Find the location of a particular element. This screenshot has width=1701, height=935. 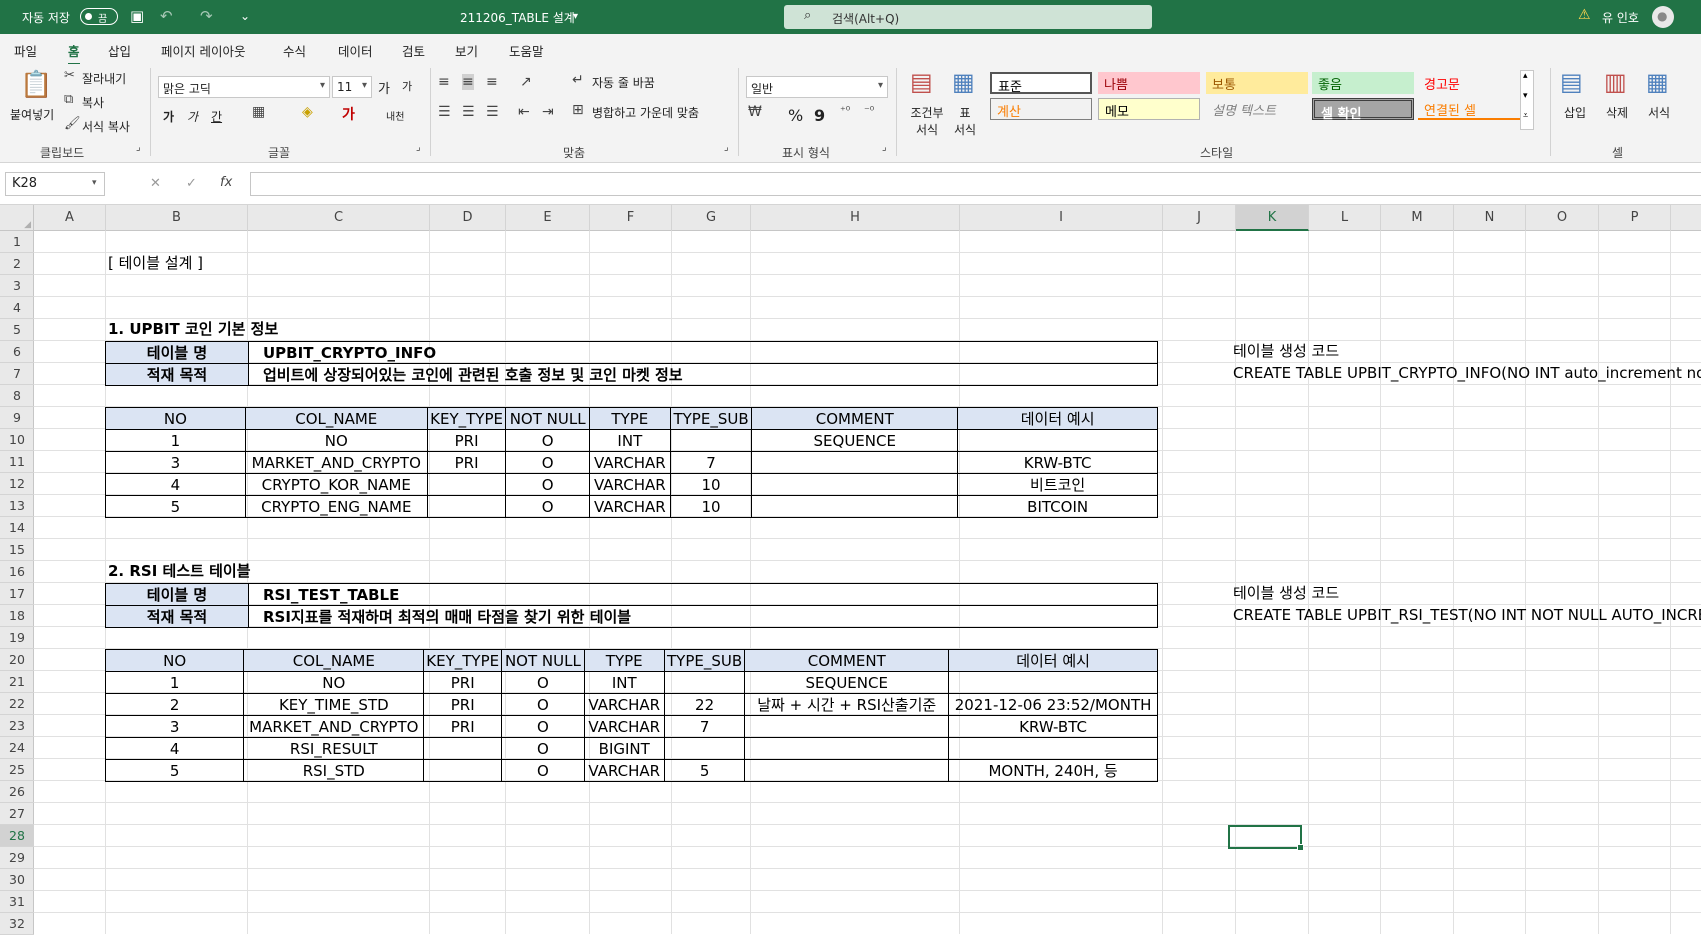

column-header-n: N is located at coordinates (1490, 218).